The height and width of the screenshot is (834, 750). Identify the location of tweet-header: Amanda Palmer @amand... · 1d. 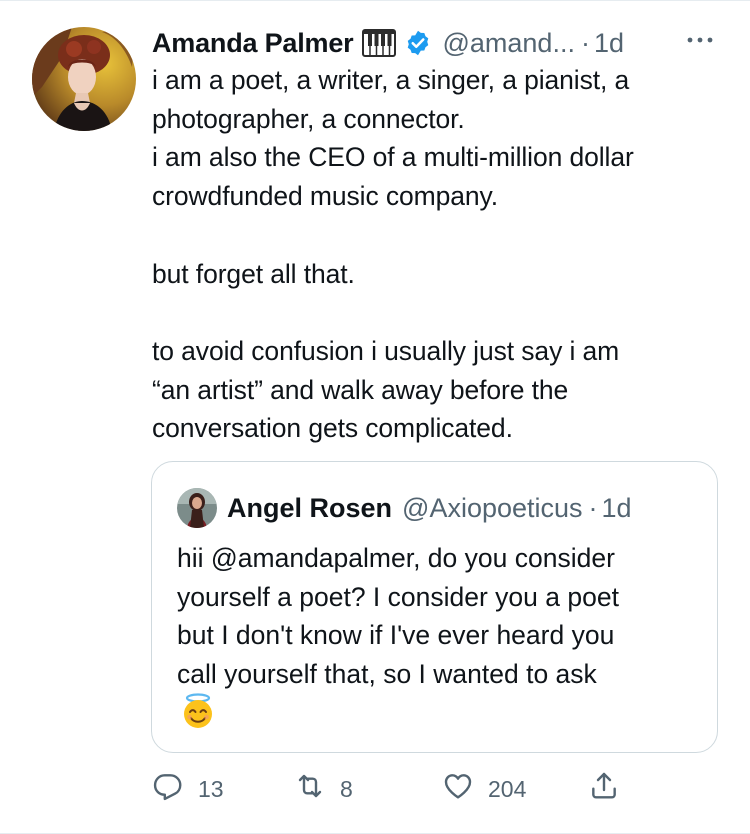
(388, 43).